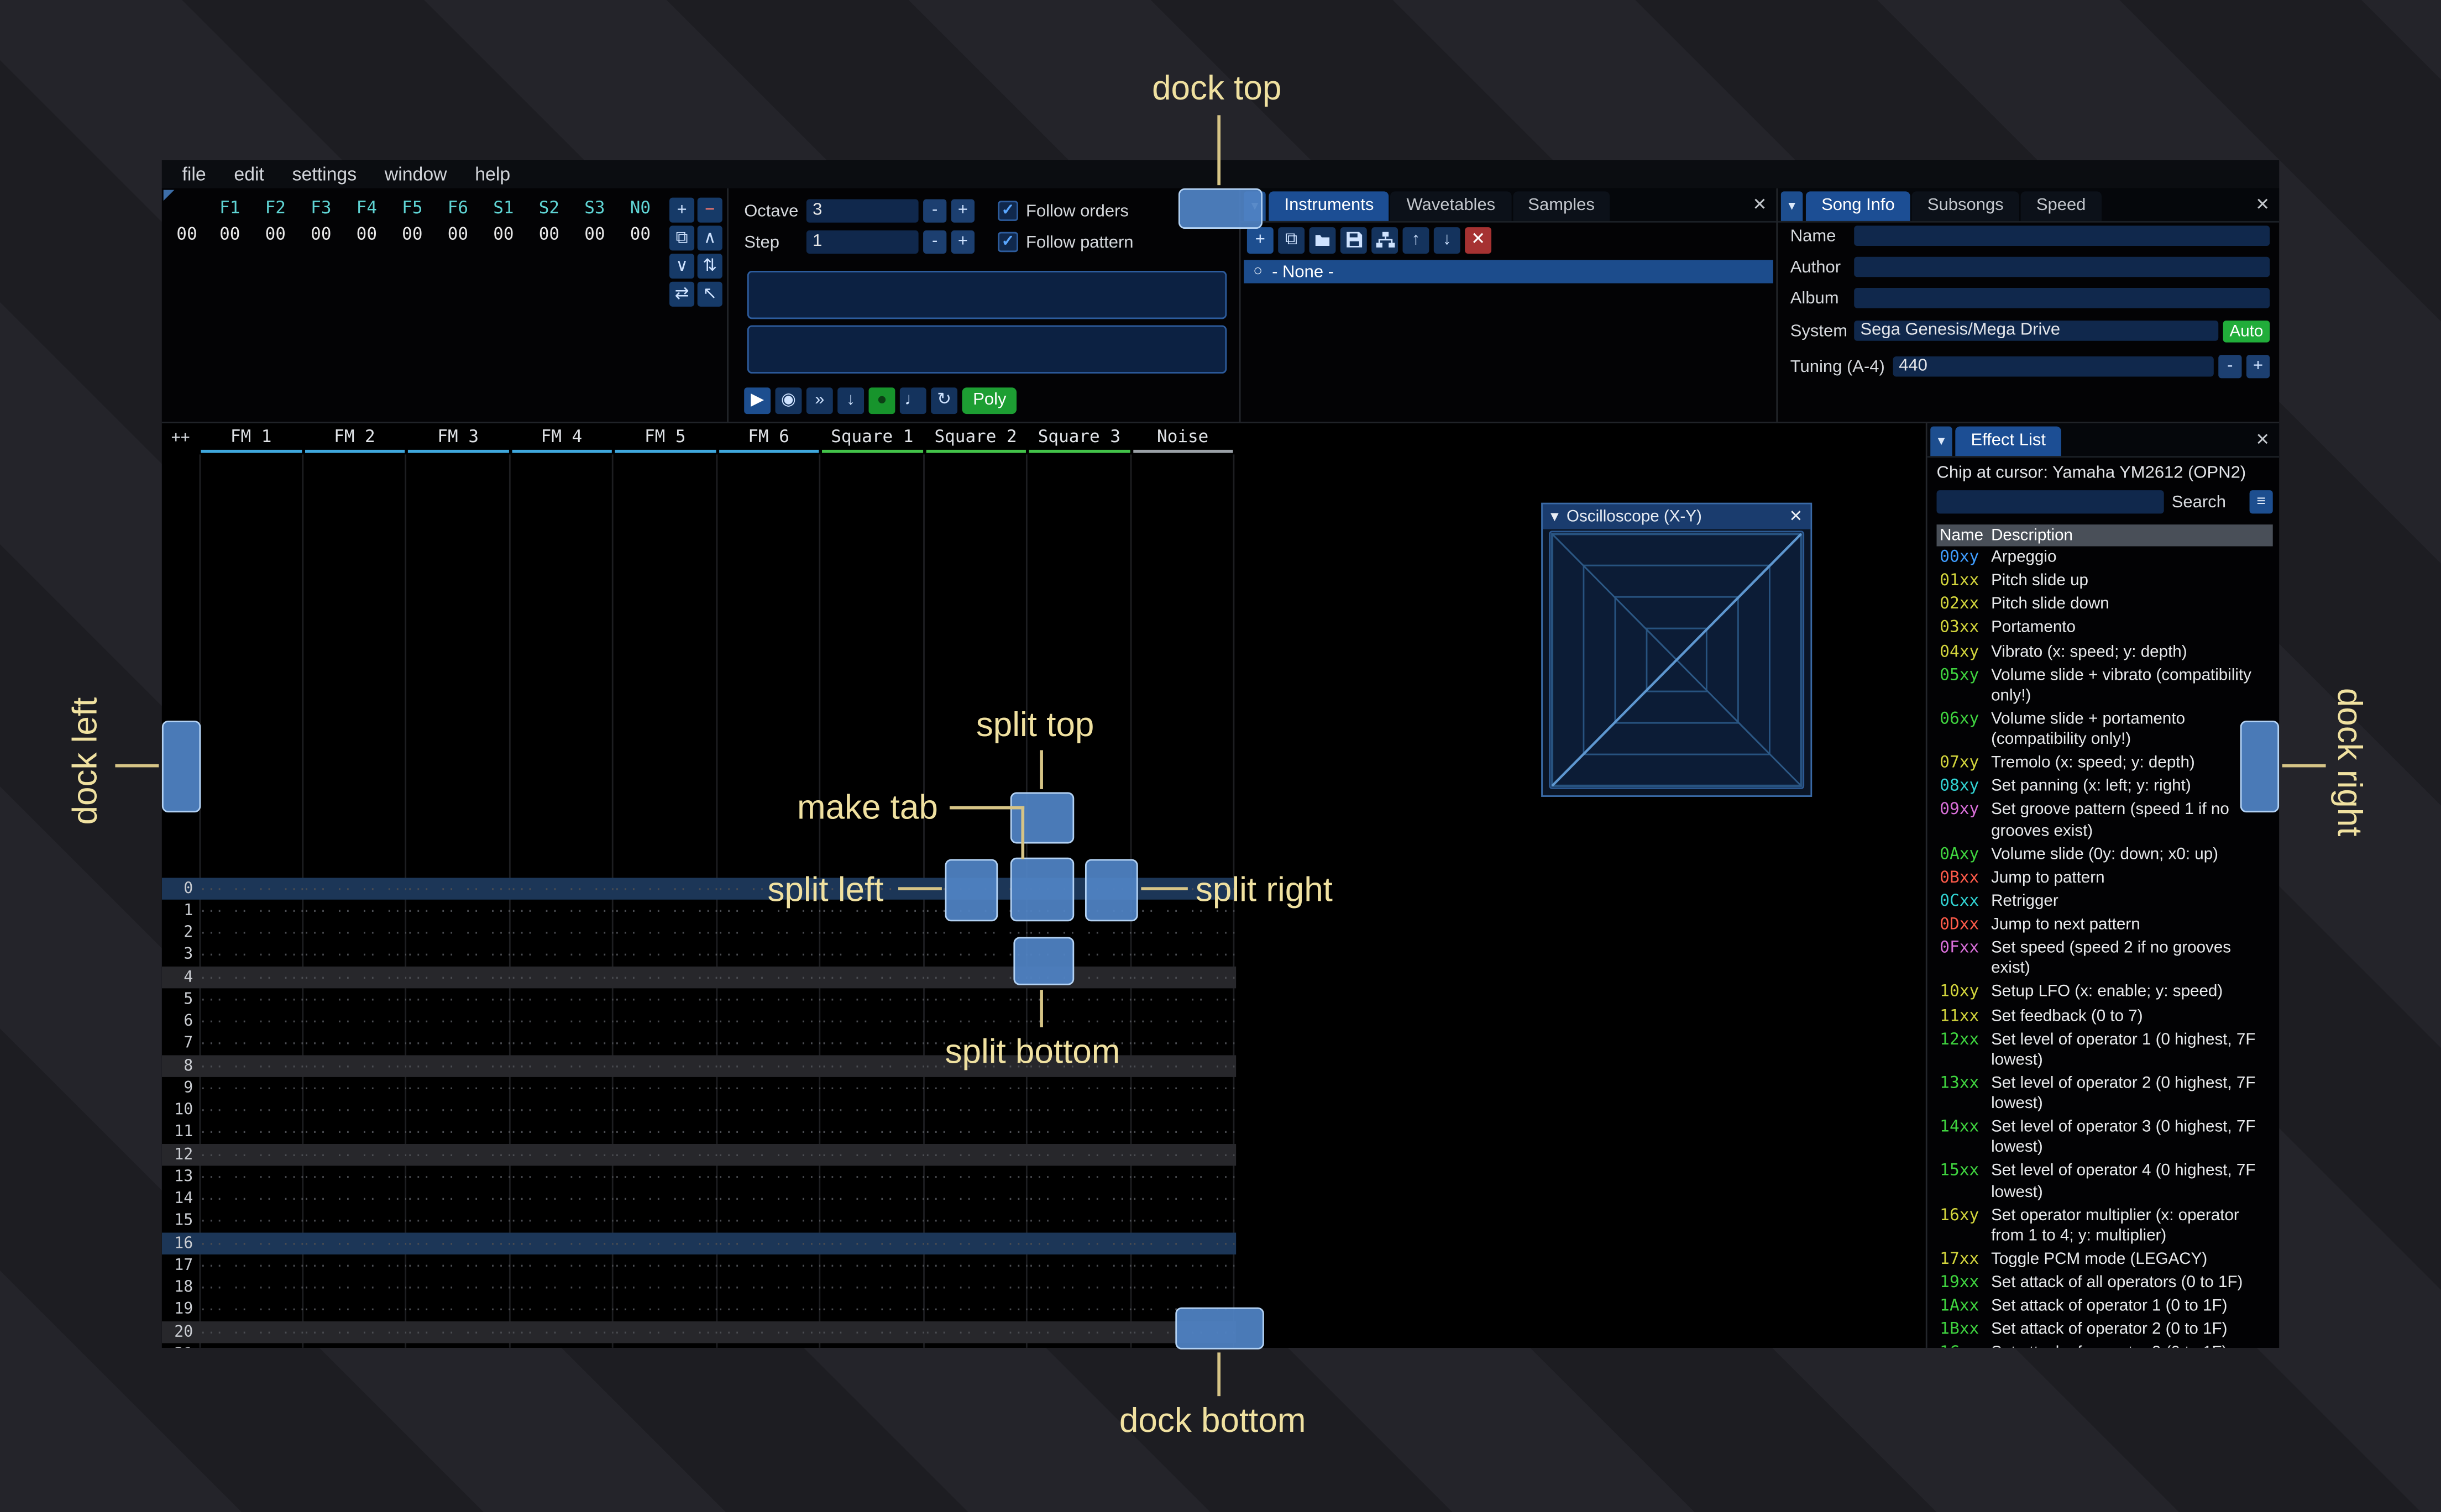  I want to click on hamburger-menu-icon: ≡, so click(2261, 502).